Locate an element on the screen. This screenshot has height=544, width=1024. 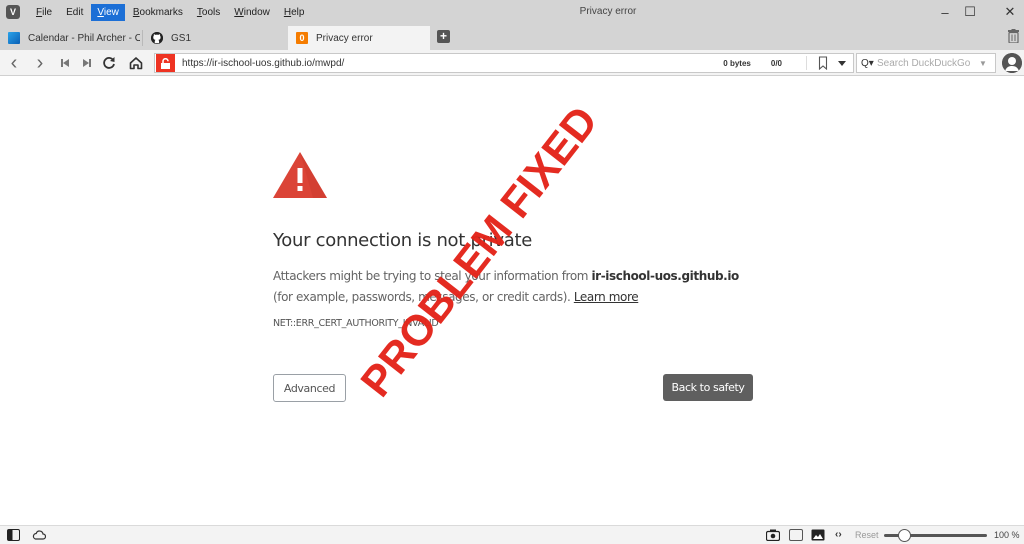
tab-calendar: Calendar - Phil Archer - Out is located at coordinates (71, 38).